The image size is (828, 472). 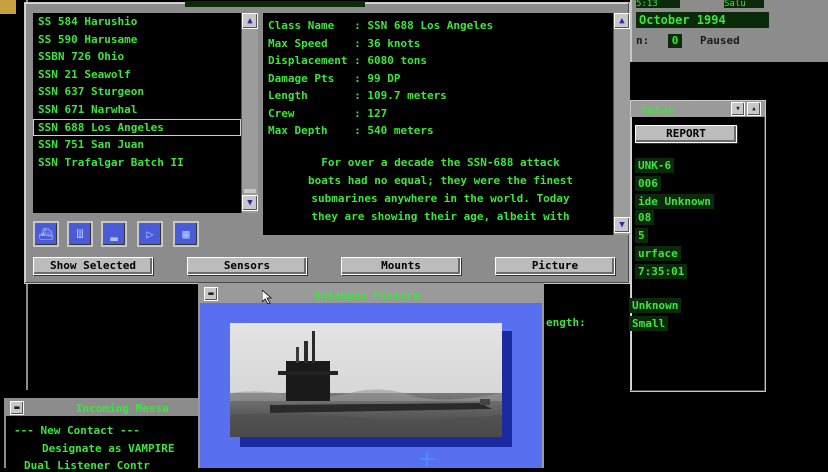 I want to click on info-scrollbar: ▲ ▼, so click(x=621, y=124).